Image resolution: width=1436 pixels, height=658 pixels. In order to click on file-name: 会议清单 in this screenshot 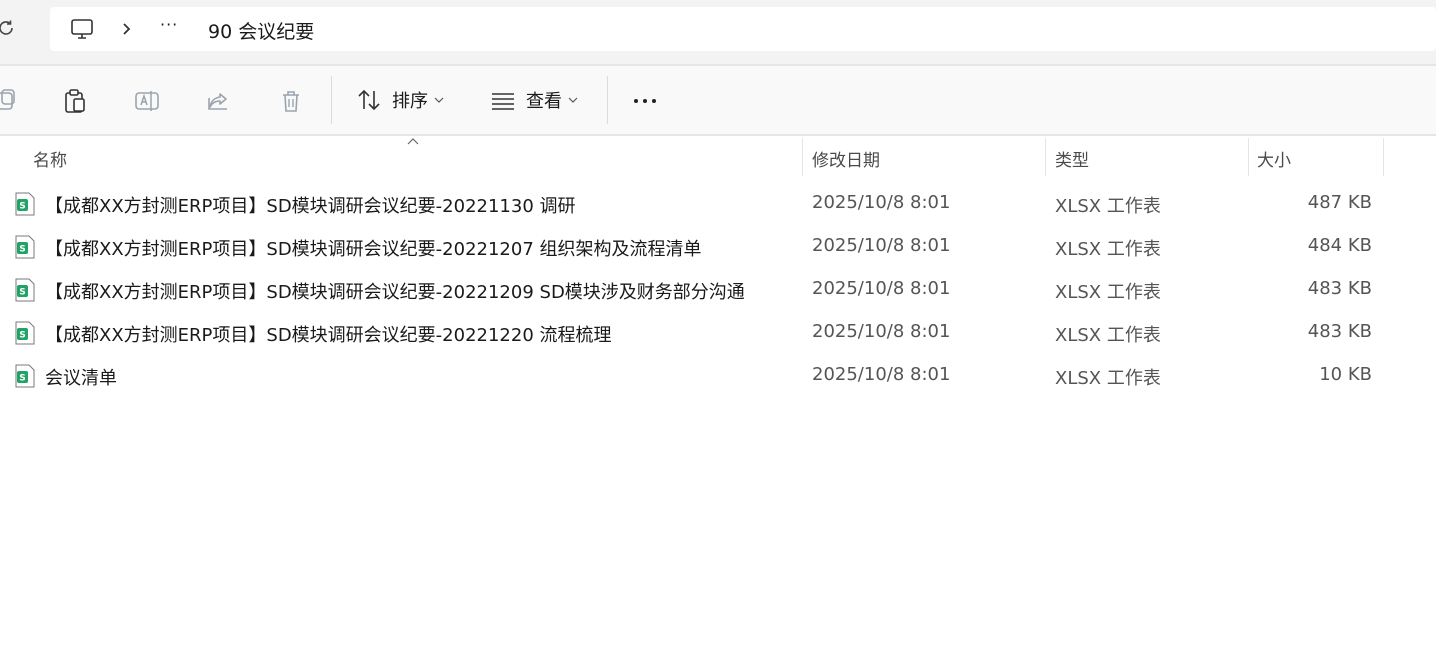, I will do `click(81, 378)`.